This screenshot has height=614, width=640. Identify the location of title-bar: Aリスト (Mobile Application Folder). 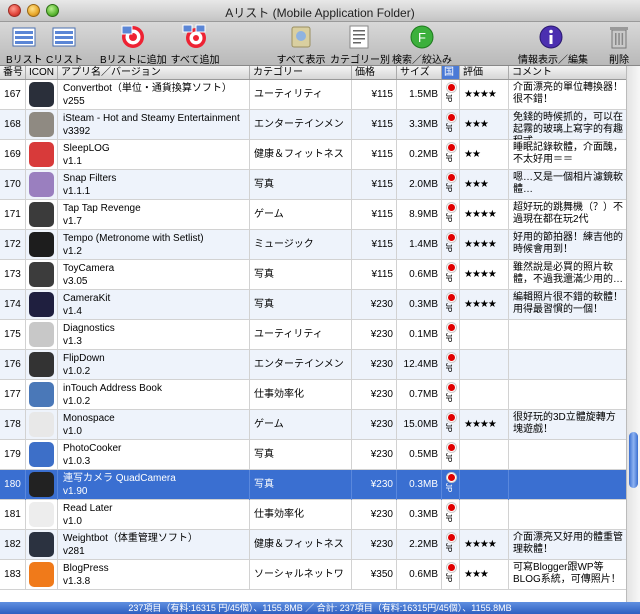
(320, 11).